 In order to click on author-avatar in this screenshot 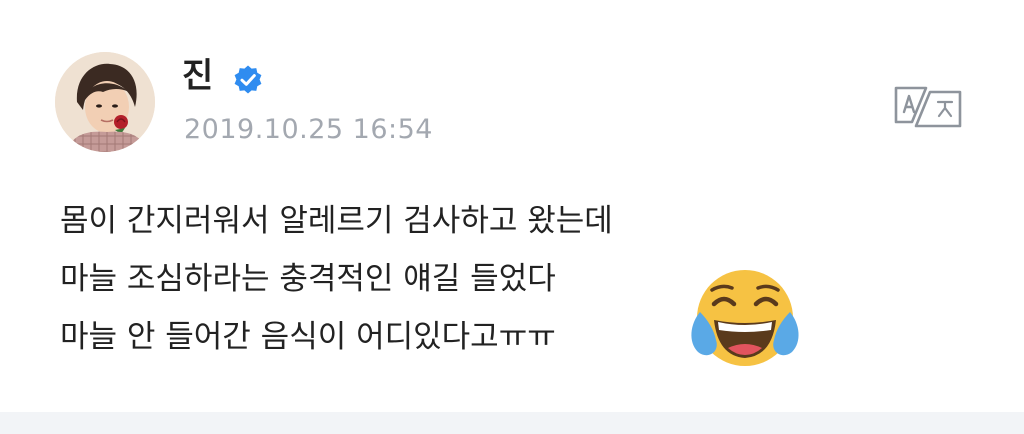, I will do `click(105, 102)`.